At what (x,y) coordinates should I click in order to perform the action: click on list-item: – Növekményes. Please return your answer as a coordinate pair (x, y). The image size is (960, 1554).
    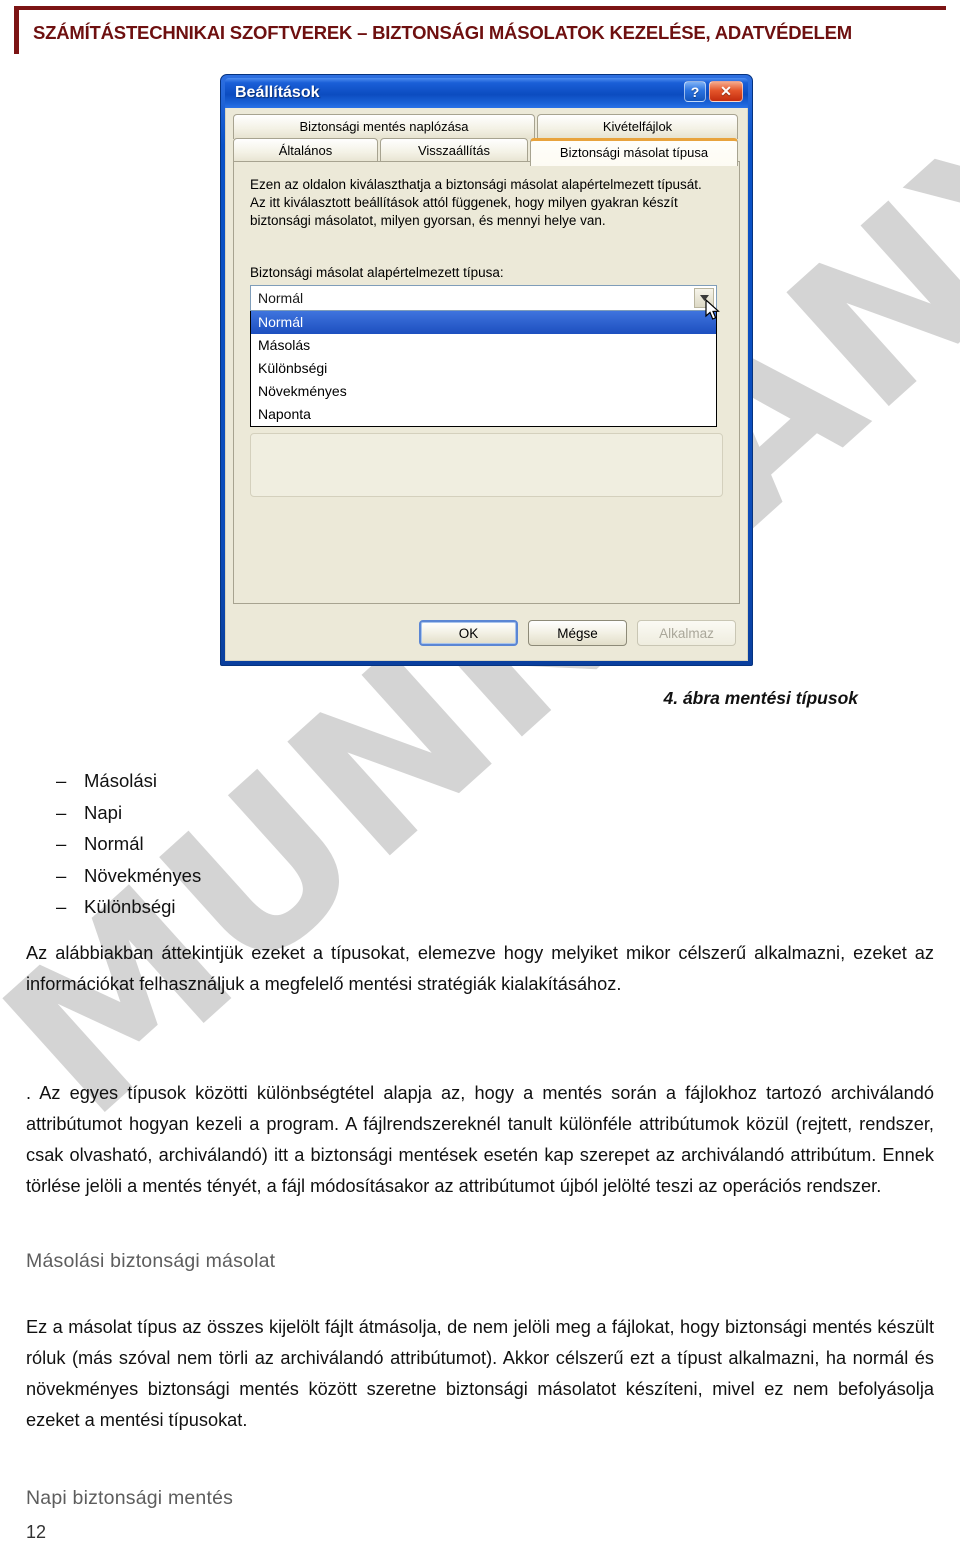
    Looking at the image, I should click on (280, 876).